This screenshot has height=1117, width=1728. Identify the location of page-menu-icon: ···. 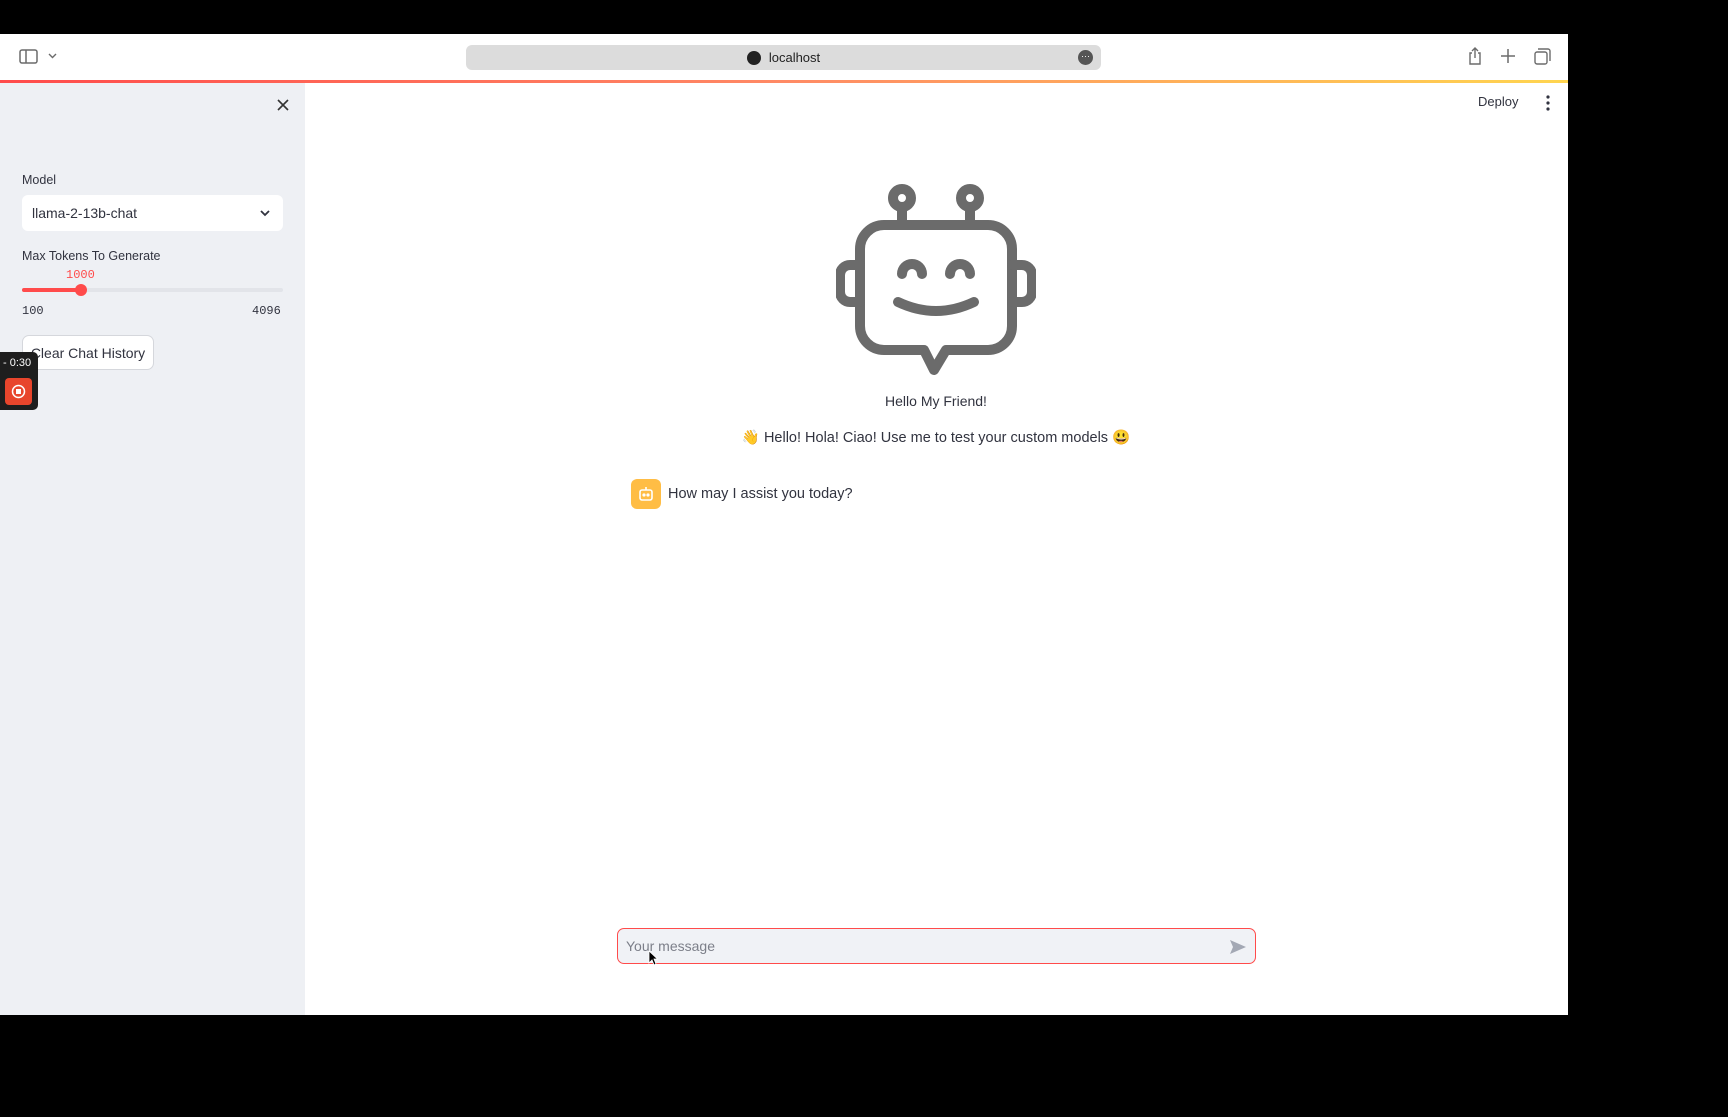
(1085, 57).